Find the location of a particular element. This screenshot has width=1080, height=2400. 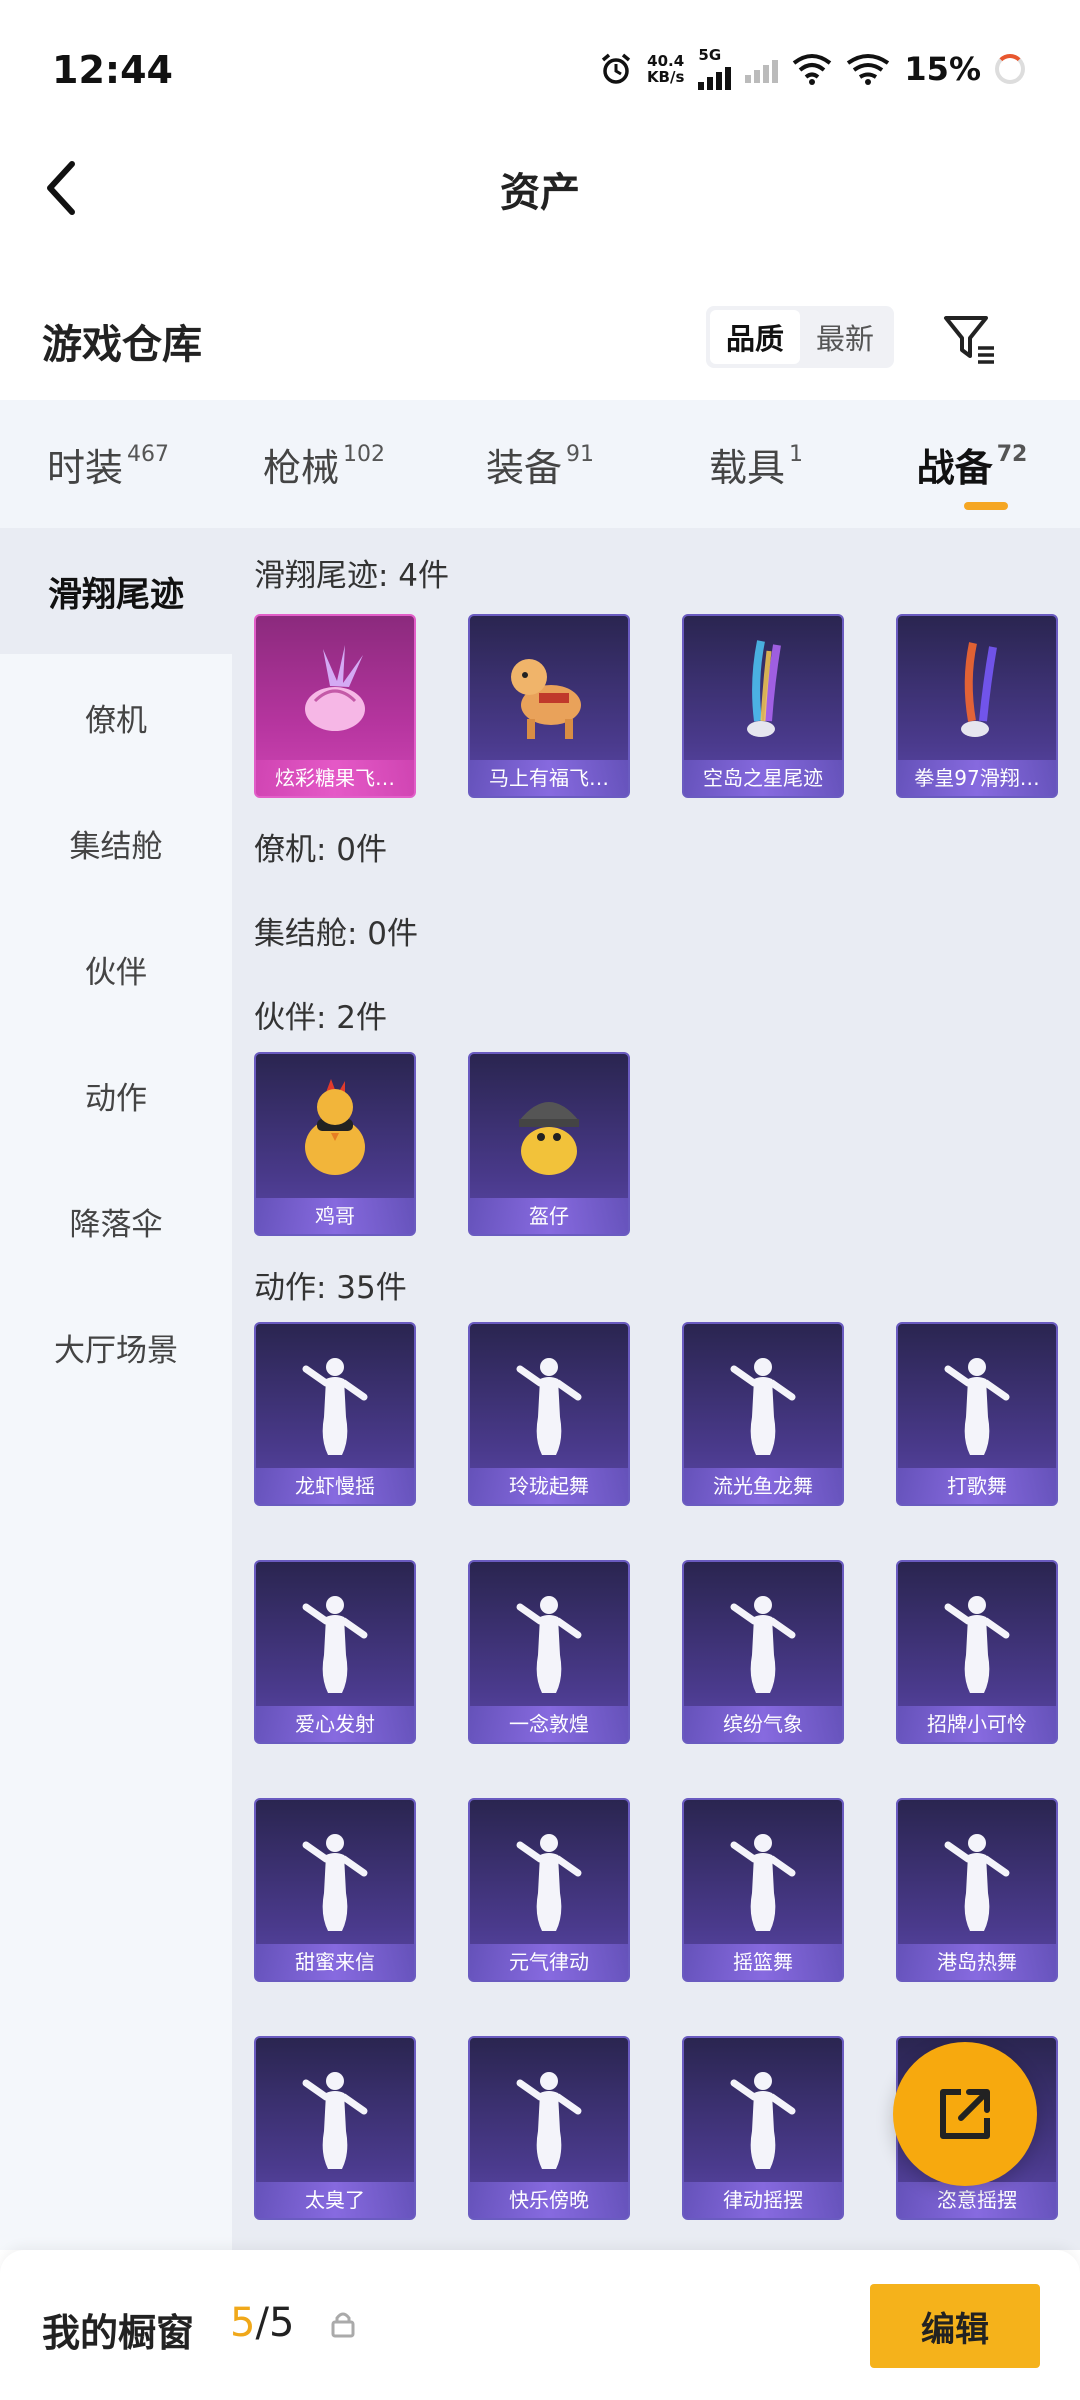

candy-icon is located at coordinates (335, 691).